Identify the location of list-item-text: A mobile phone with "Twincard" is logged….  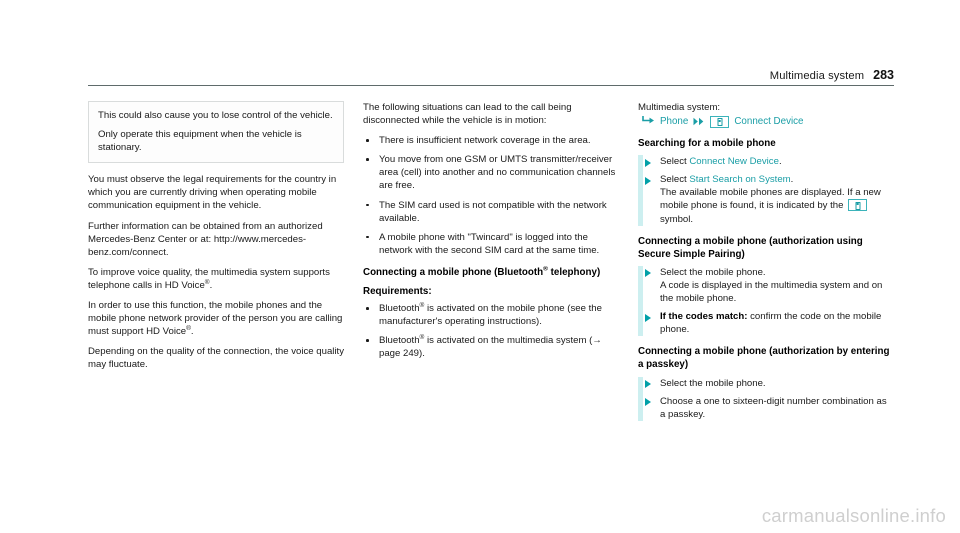
(489, 243).